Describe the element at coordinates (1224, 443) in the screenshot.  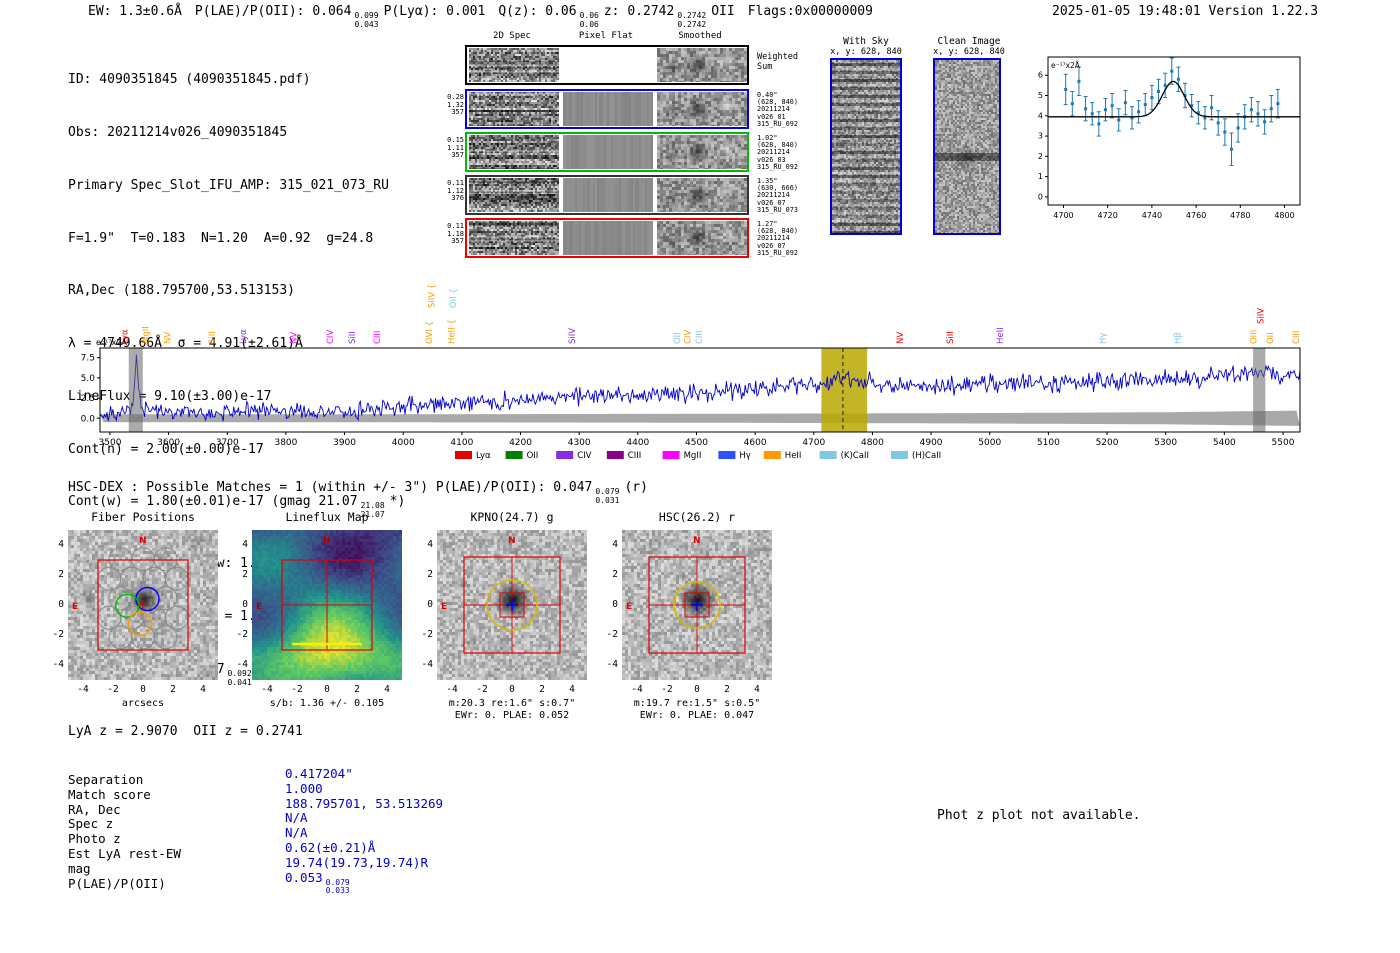
I see `spectrum-x-tick-label: 5400` at that location.